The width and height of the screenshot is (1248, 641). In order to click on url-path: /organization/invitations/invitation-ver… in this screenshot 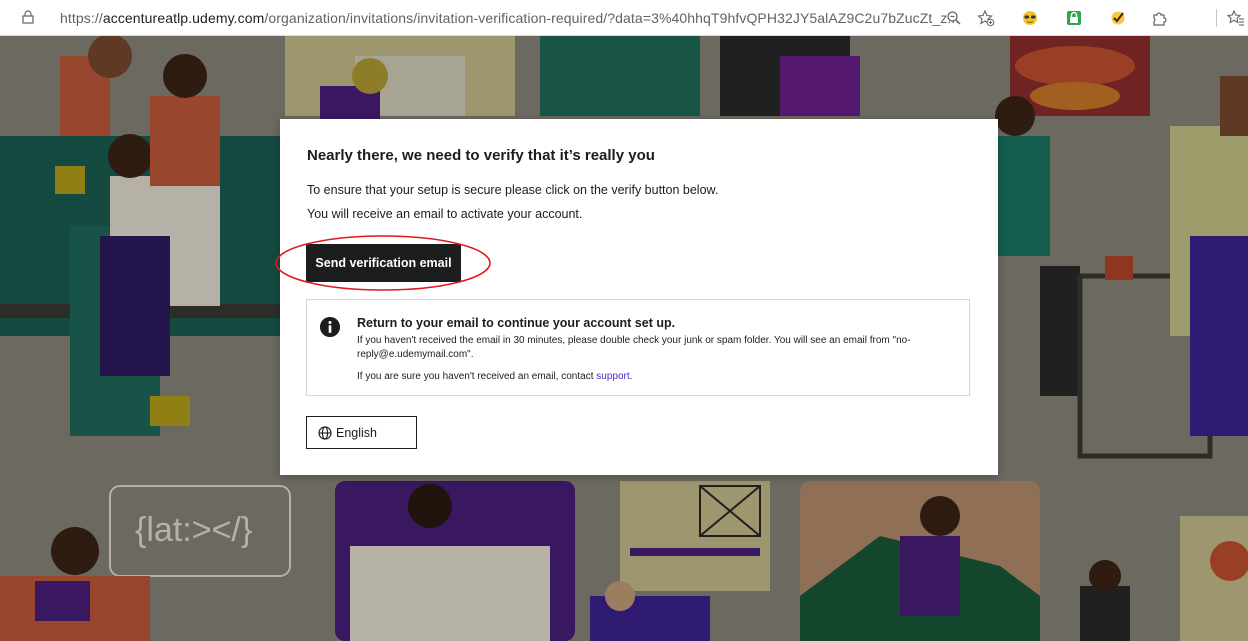, I will do `click(612, 18)`.